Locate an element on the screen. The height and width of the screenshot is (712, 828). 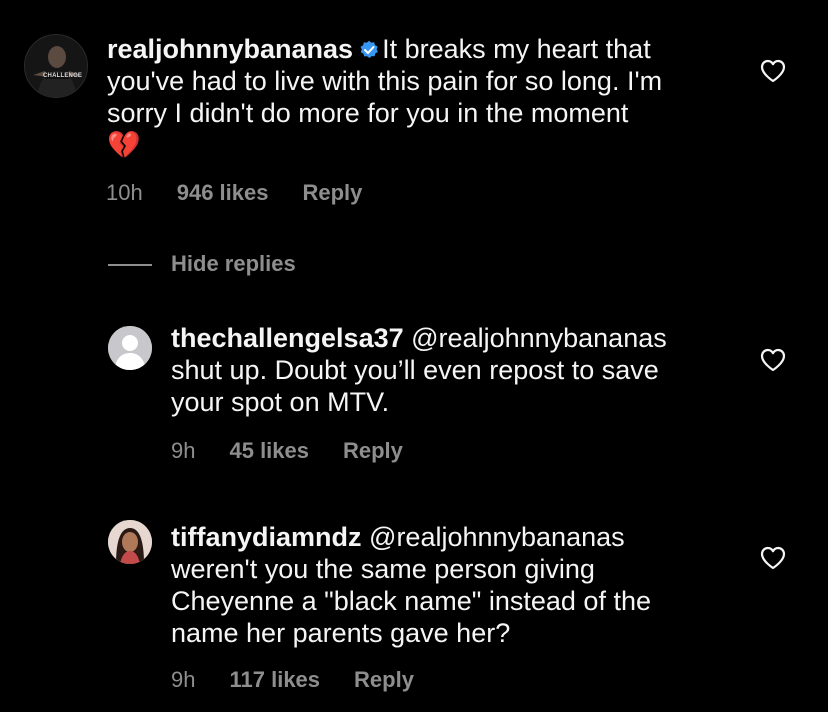
default-avatar-icon is located at coordinates (130, 348).